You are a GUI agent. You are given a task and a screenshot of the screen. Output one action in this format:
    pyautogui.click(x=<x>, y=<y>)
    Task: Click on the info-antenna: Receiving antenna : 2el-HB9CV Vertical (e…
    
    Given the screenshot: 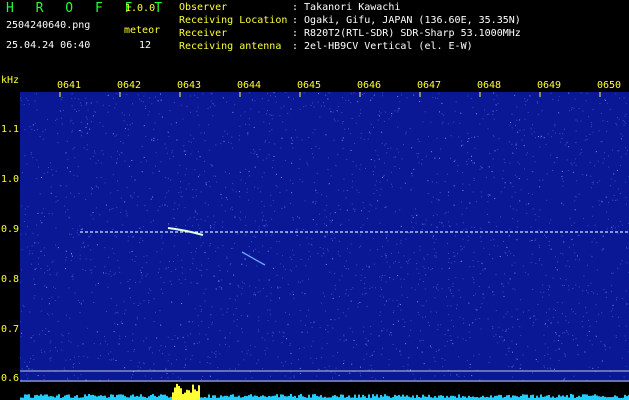 What is the action you would take?
    pyautogui.click(x=326, y=46)
    